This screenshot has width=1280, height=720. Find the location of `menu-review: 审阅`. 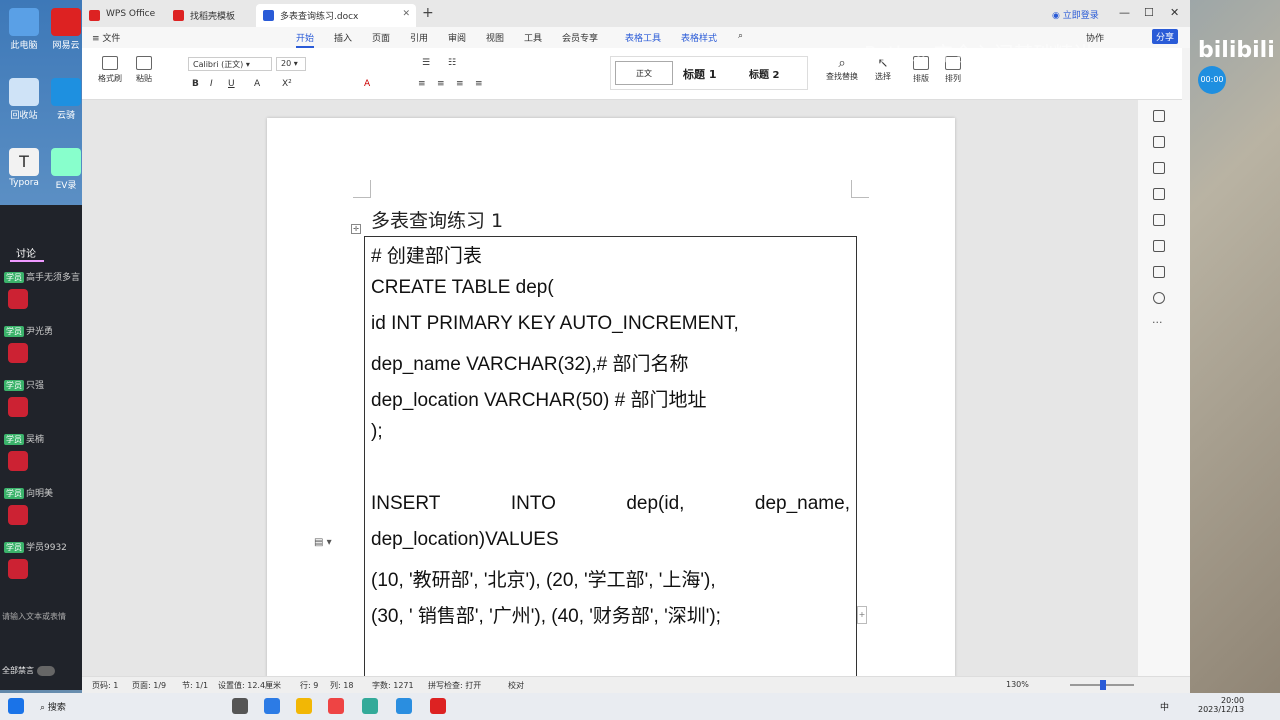

menu-review: 审阅 is located at coordinates (457, 37).